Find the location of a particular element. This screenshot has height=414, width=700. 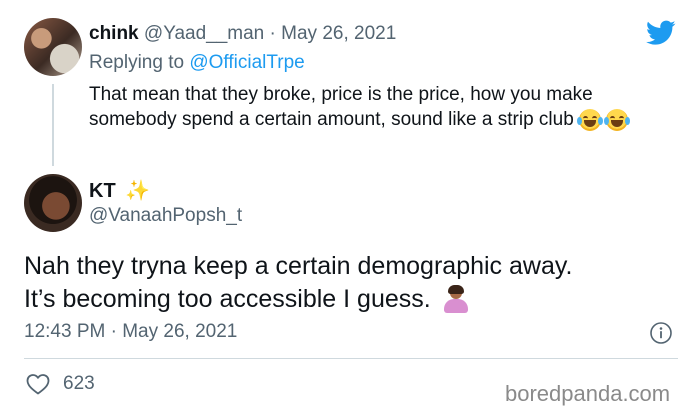

reply-header: chink @Yaad__man · May 26, 2021 is located at coordinates (242, 34).